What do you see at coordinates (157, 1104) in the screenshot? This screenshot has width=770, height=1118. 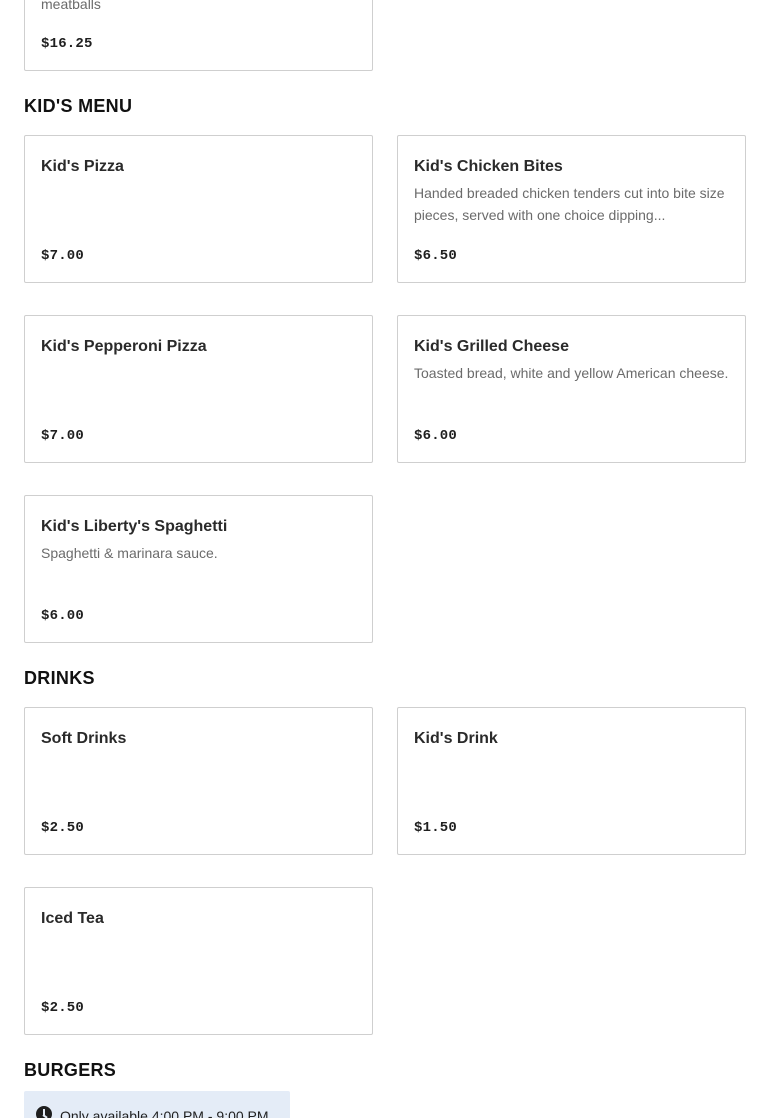 I see `availability-banner: Only available 4:00 PM - 9:00 PM` at bounding box center [157, 1104].